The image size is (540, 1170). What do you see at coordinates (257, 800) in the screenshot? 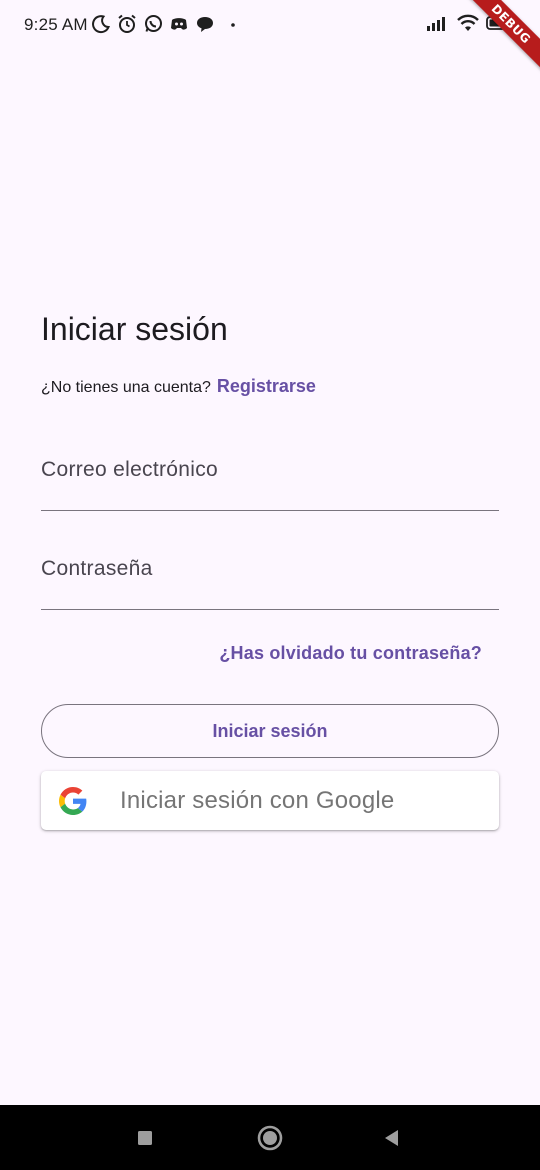
I see `google-button-label: Iniciar sesión con Google` at bounding box center [257, 800].